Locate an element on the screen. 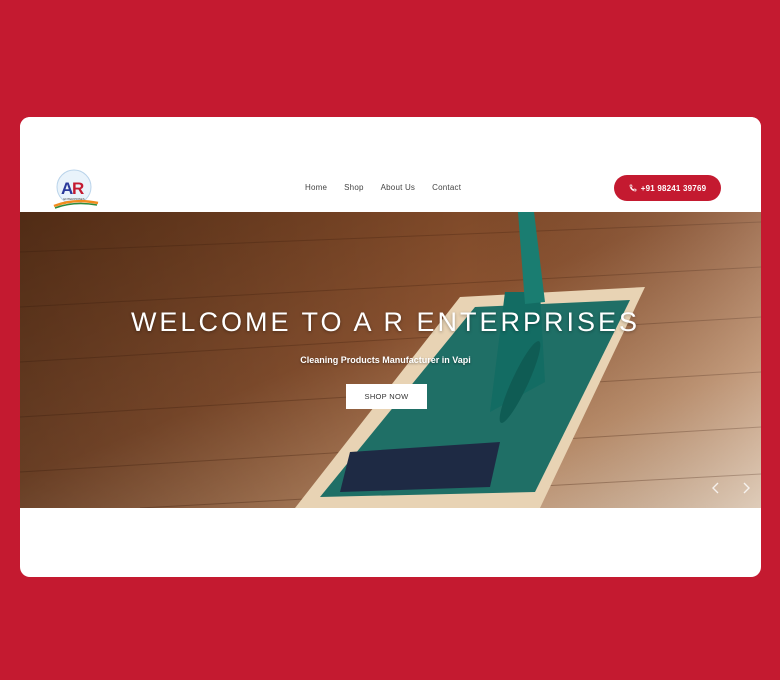 This screenshot has width=780, height=680. svg-text: R is located at coordinates (78, 188).